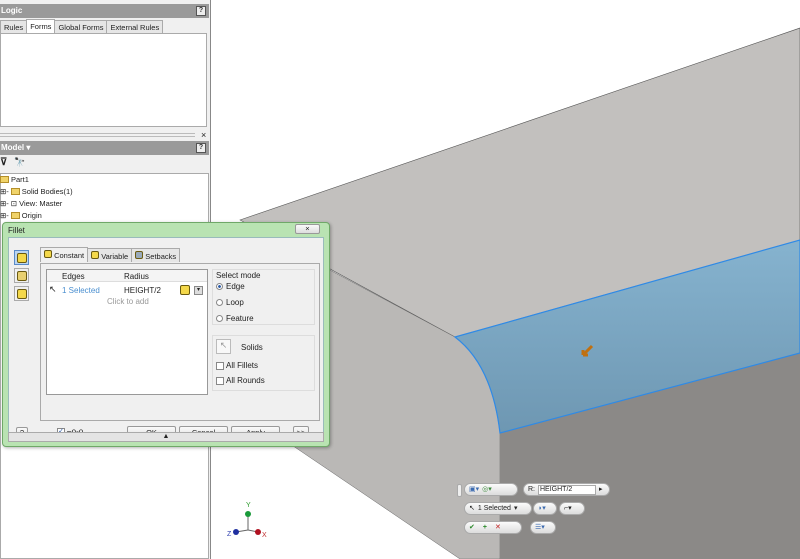  I want to click on close-panel-icon: ×, so click(203, 135).